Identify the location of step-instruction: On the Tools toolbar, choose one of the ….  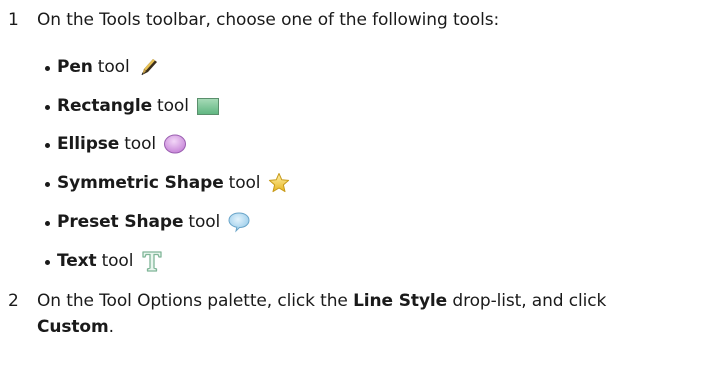
(268, 20).